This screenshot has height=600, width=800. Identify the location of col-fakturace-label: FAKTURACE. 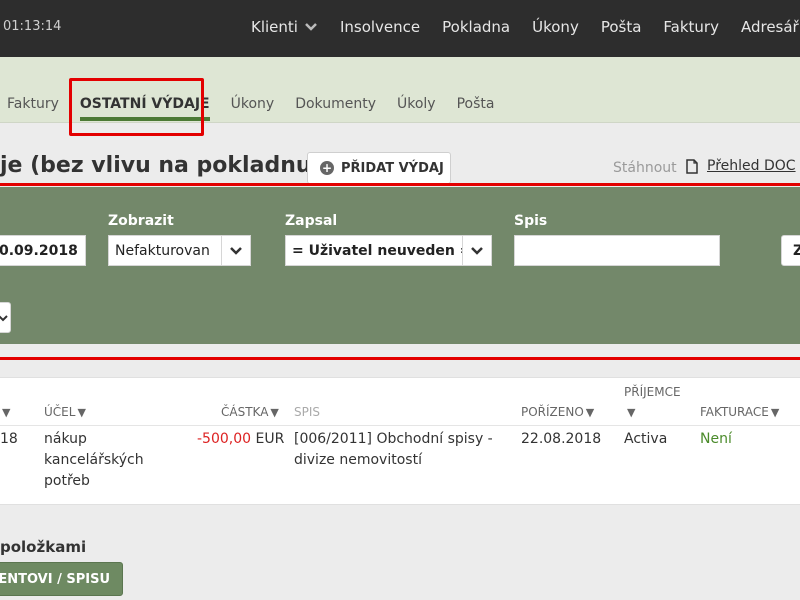
(734, 412).